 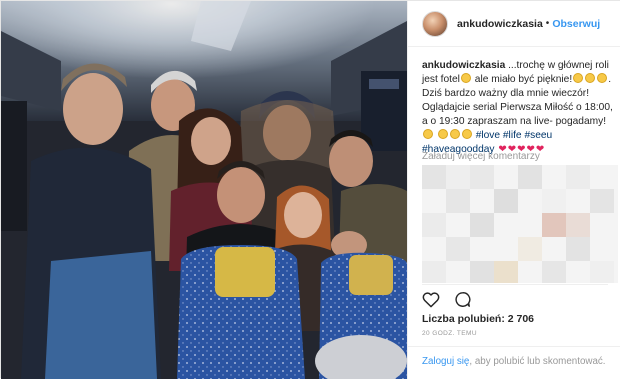 What do you see at coordinates (538, 135) in the screenshot?
I see `hashtag-link: #seeu` at bounding box center [538, 135].